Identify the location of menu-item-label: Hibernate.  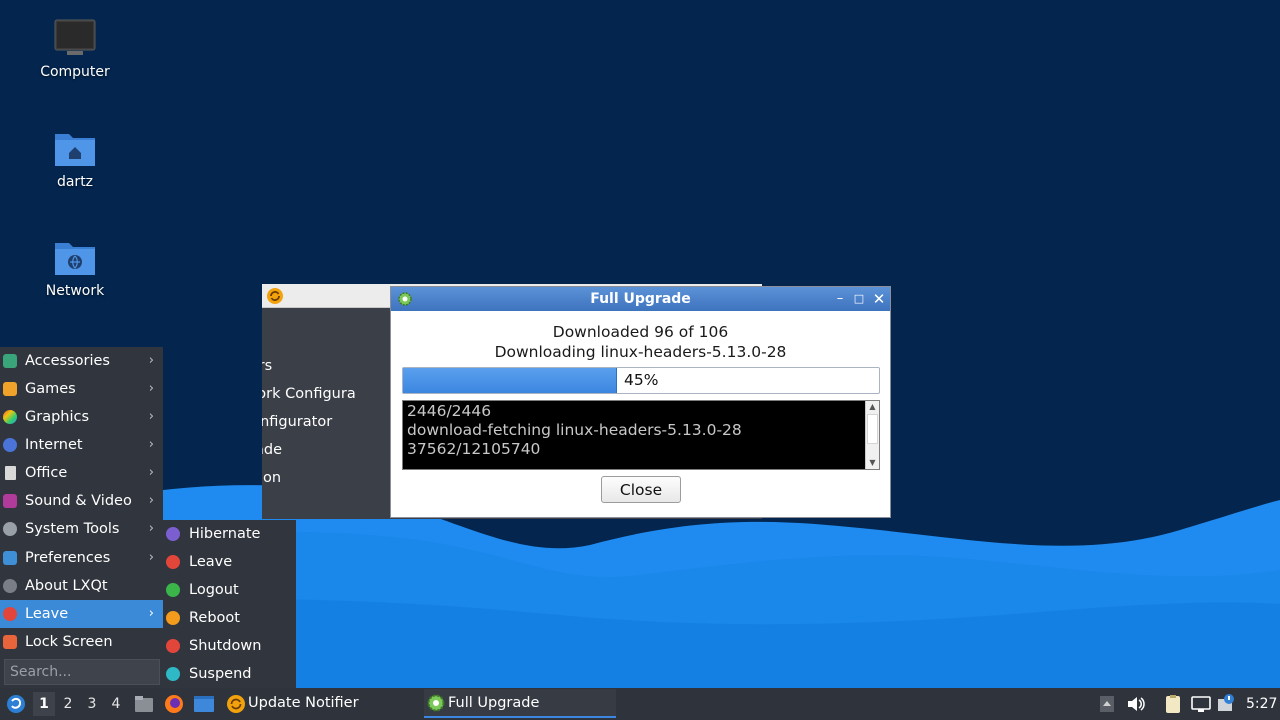
(225, 534).